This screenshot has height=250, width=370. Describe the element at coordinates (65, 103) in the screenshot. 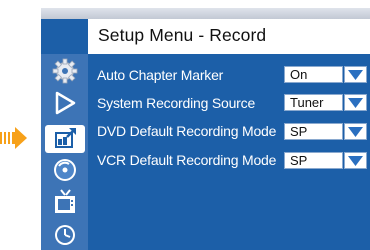

I see `play-icon` at that location.